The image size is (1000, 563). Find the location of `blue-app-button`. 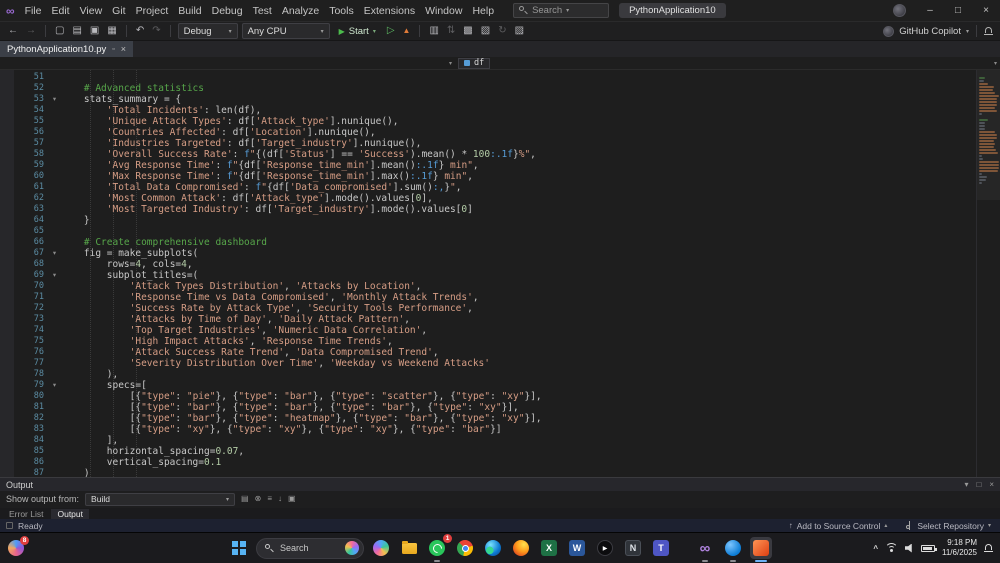

blue-app-button is located at coordinates (733, 548).